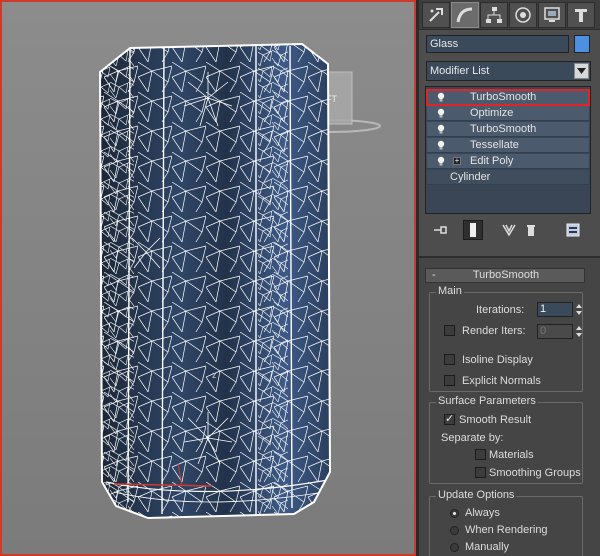 The image size is (600, 556). What do you see at coordinates (457, 161) in the screenshot?
I see `expand-icon: +` at bounding box center [457, 161].